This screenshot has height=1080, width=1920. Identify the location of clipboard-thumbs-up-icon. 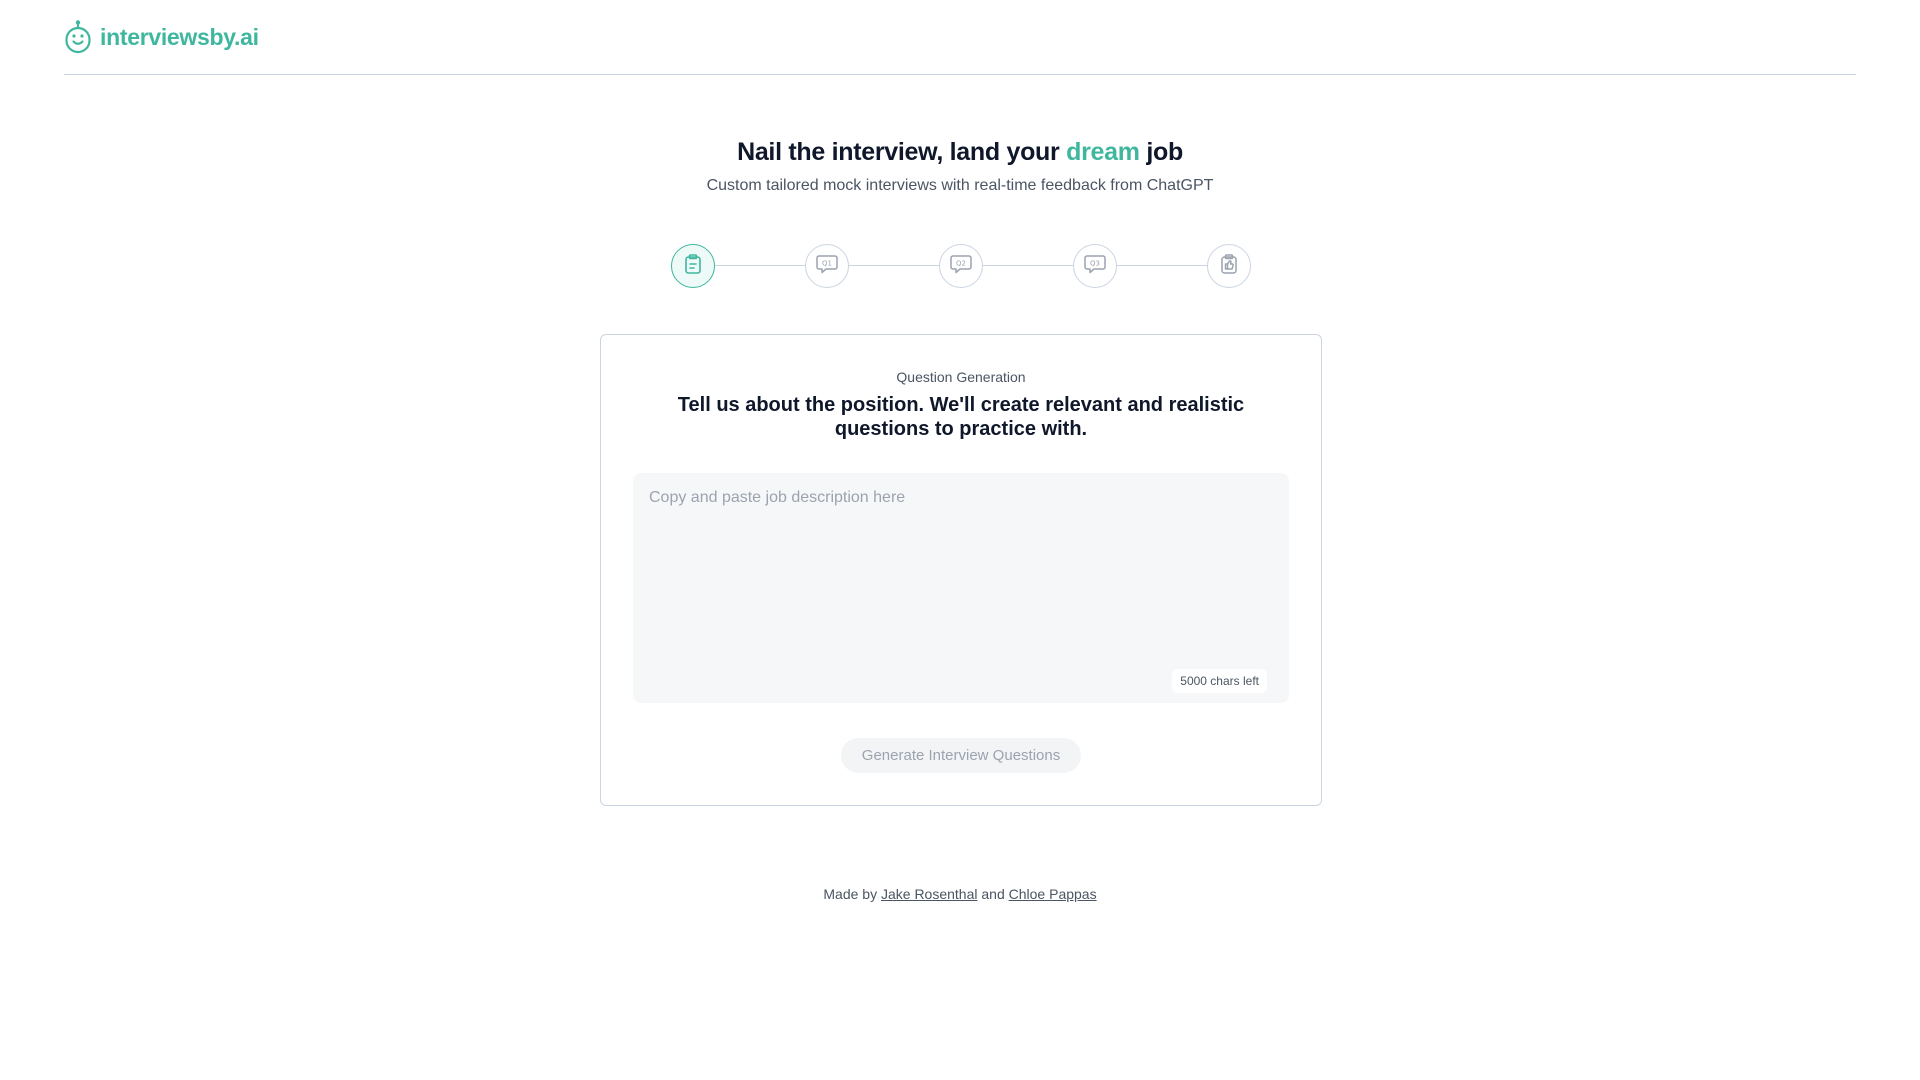
(1229, 266).